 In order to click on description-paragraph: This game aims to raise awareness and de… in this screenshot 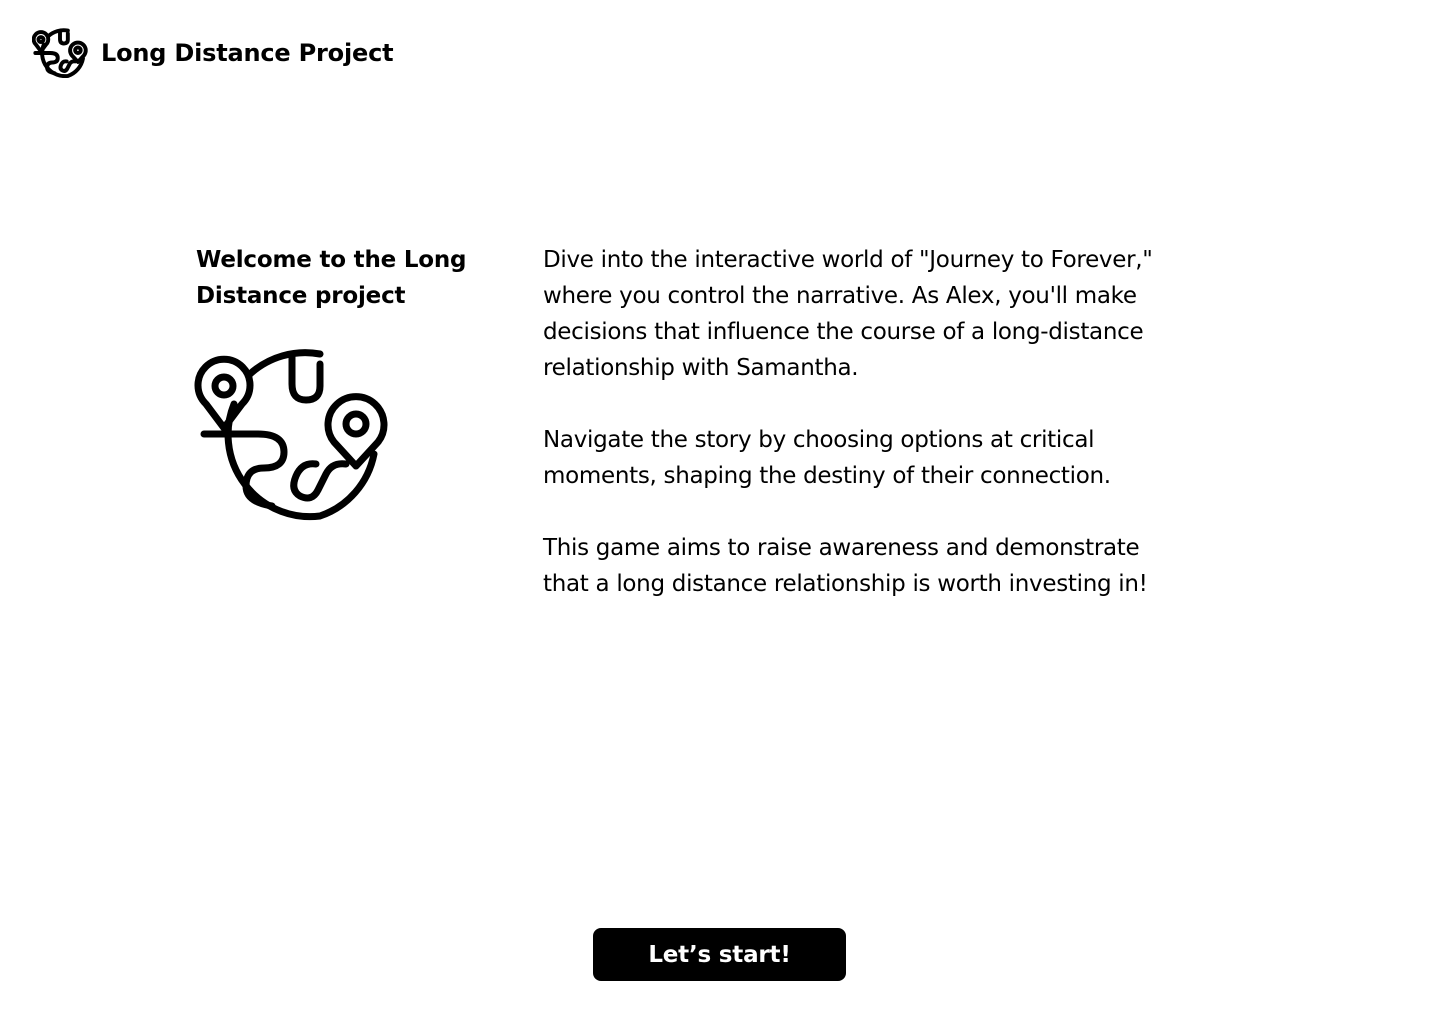, I will do `click(845, 566)`.